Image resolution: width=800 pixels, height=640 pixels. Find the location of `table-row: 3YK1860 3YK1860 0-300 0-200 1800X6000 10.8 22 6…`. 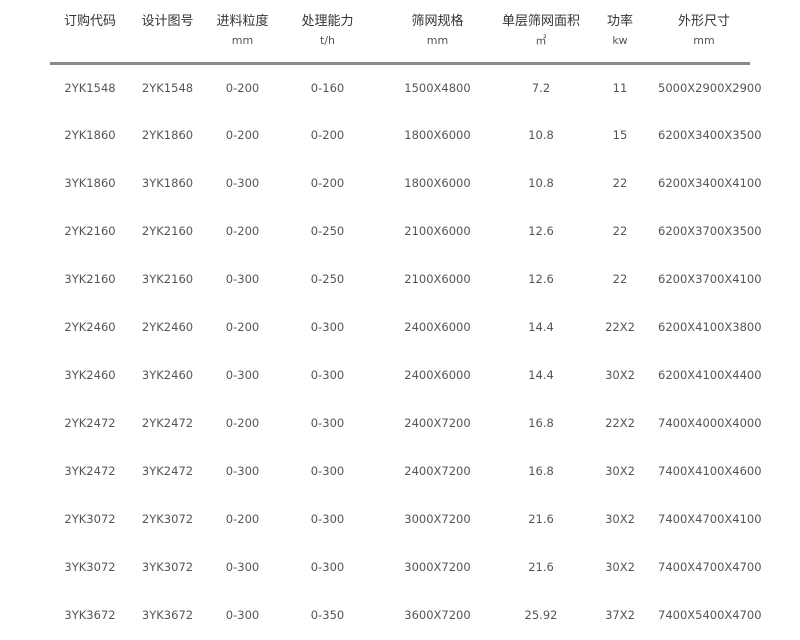

table-row: 3YK1860 3YK1860 0-300 0-200 1800X6000 10.8 22 6… is located at coordinates (406, 183).